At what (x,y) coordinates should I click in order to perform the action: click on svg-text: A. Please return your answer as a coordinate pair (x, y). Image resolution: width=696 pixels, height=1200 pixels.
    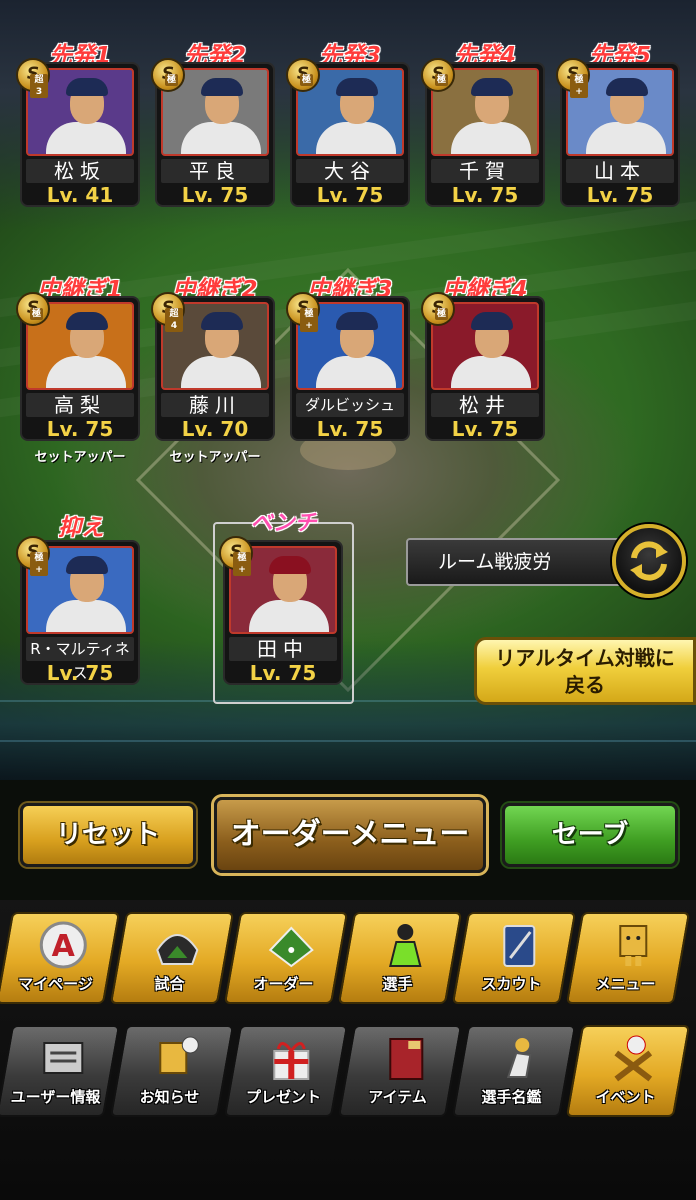
    Looking at the image, I should click on (64, 946).